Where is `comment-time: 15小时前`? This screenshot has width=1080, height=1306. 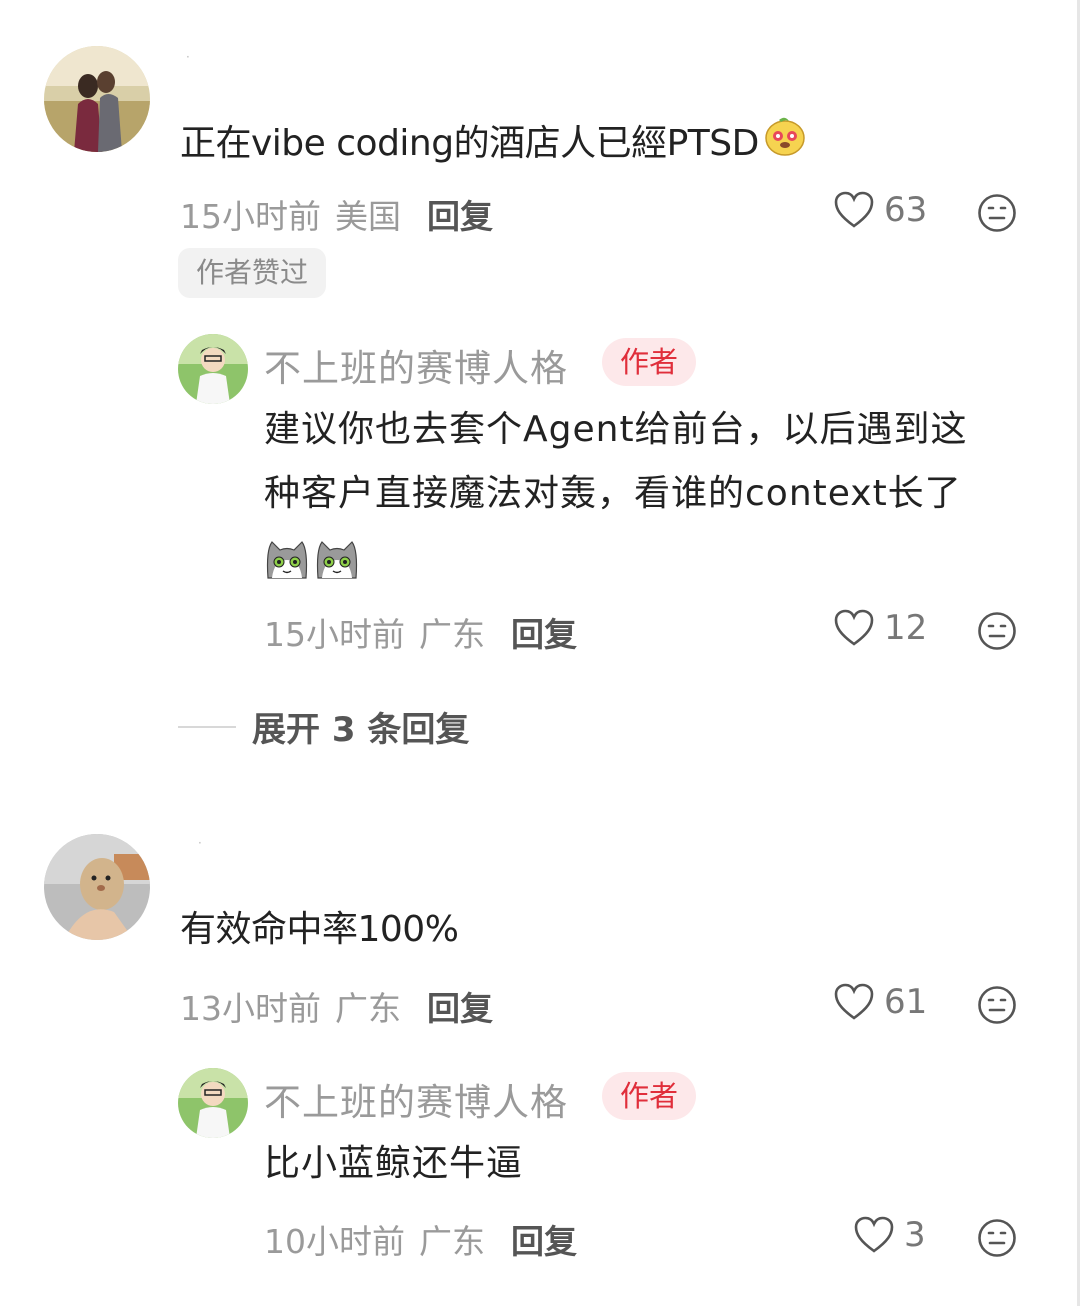
comment-time: 15小时前 is located at coordinates (250, 216).